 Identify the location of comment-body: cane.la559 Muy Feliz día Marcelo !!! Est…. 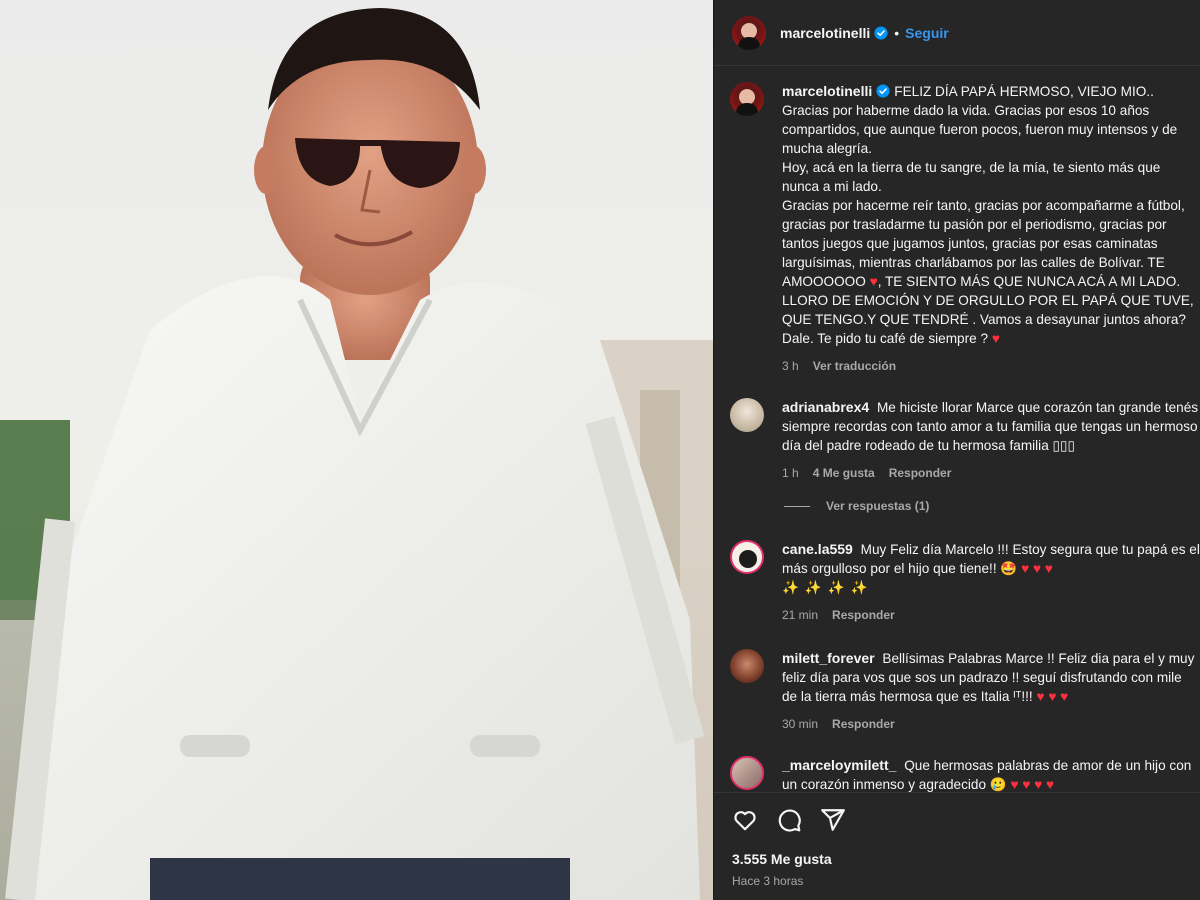
(991, 582).